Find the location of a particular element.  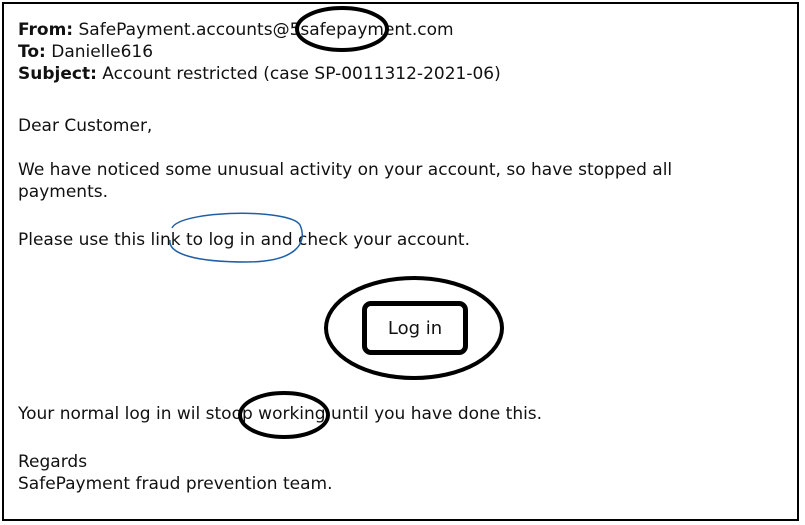

para3-before: Your normal log in wil is located at coordinates (112, 414).